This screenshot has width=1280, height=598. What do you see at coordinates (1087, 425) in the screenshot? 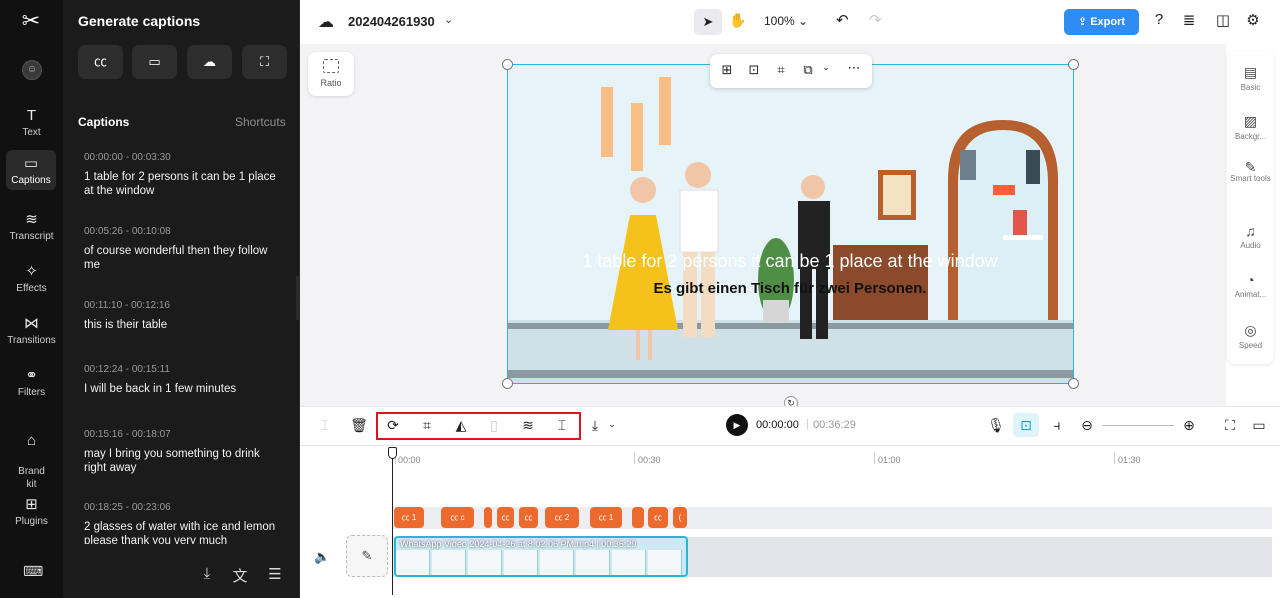
I see `zoom-out-icon: ⊖` at bounding box center [1087, 425].